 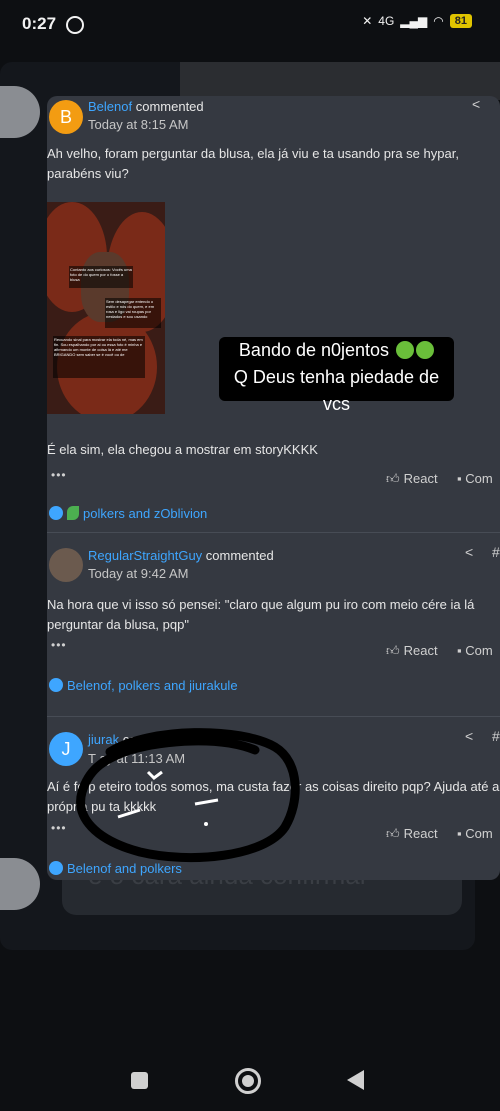 What do you see at coordinates (438, 21) in the screenshot?
I see `wifi-icon: ◠` at bounding box center [438, 21].